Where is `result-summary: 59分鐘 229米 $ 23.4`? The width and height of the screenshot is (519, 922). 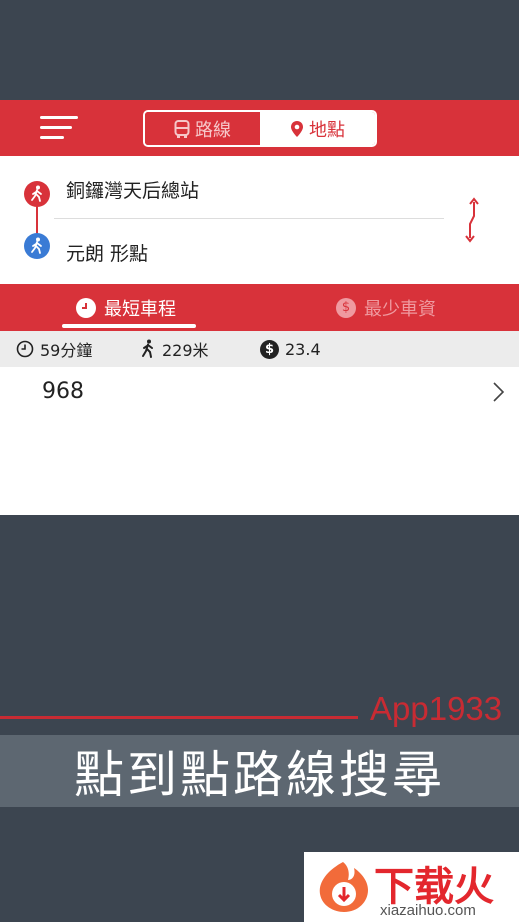 result-summary: 59分鐘 229米 $ 23.4 is located at coordinates (259, 349).